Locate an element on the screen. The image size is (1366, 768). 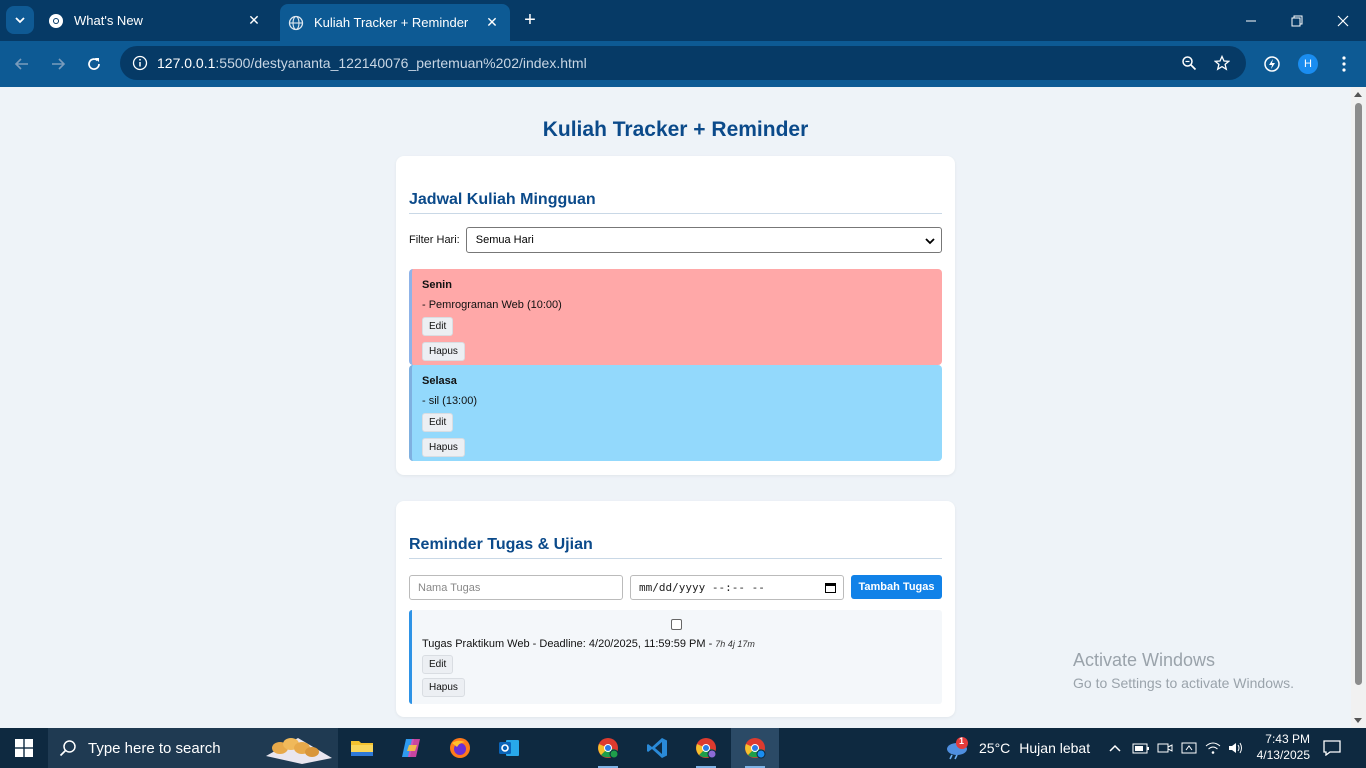
course-item: - Pemrograman Web (10:00) is located at coordinates (492, 305).